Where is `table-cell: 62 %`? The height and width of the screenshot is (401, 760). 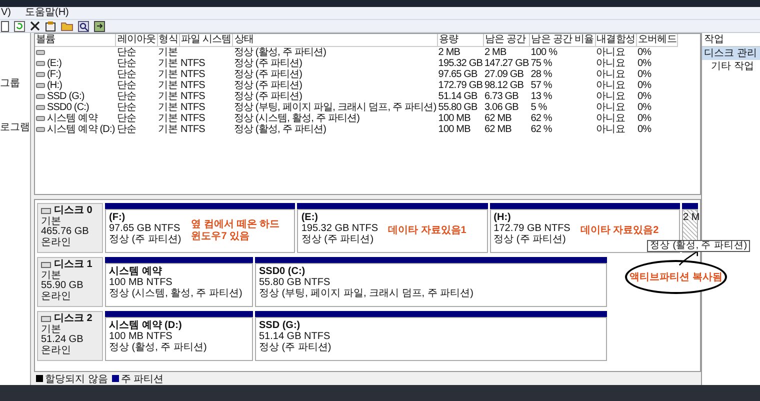 table-cell: 62 % is located at coordinates (541, 118).